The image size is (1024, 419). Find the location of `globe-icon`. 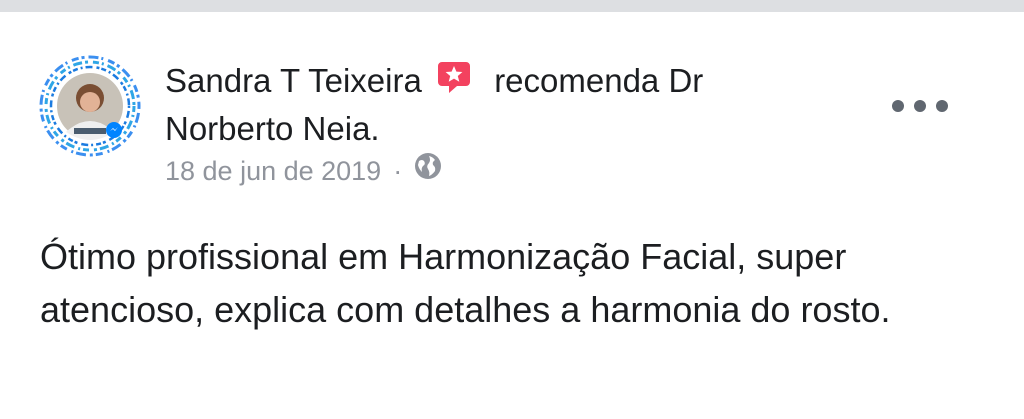

globe-icon is located at coordinates (428, 170).